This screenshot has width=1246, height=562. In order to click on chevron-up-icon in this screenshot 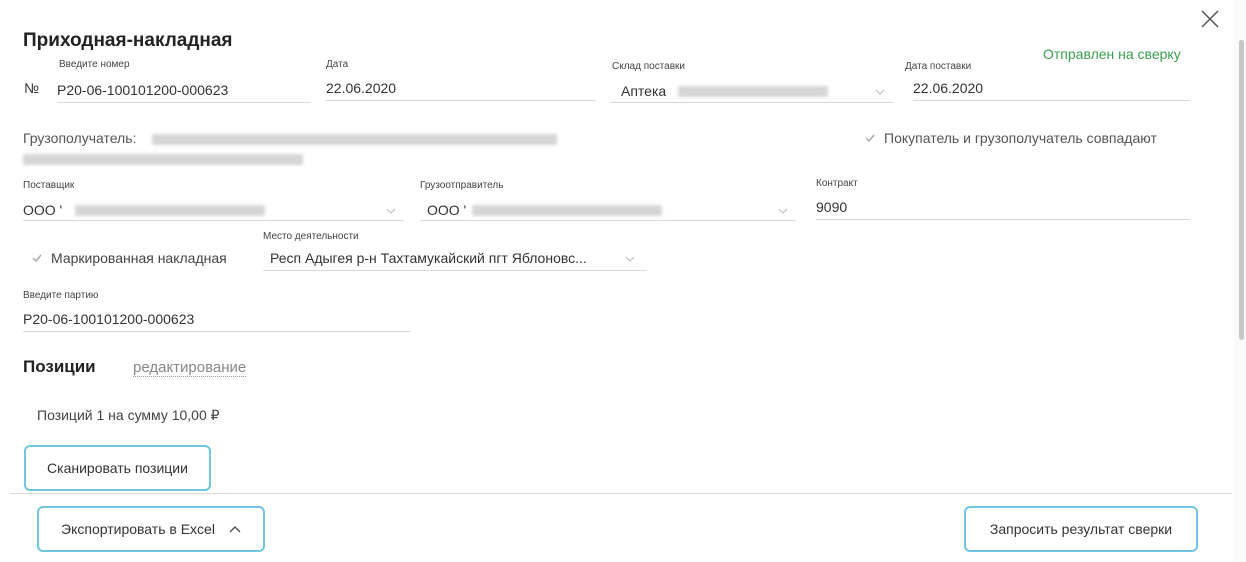, I will do `click(235, 529)`.